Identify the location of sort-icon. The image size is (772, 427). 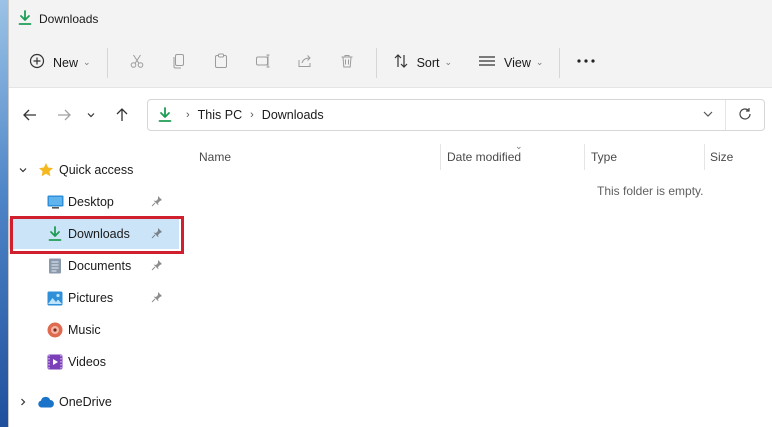
(405, 62).